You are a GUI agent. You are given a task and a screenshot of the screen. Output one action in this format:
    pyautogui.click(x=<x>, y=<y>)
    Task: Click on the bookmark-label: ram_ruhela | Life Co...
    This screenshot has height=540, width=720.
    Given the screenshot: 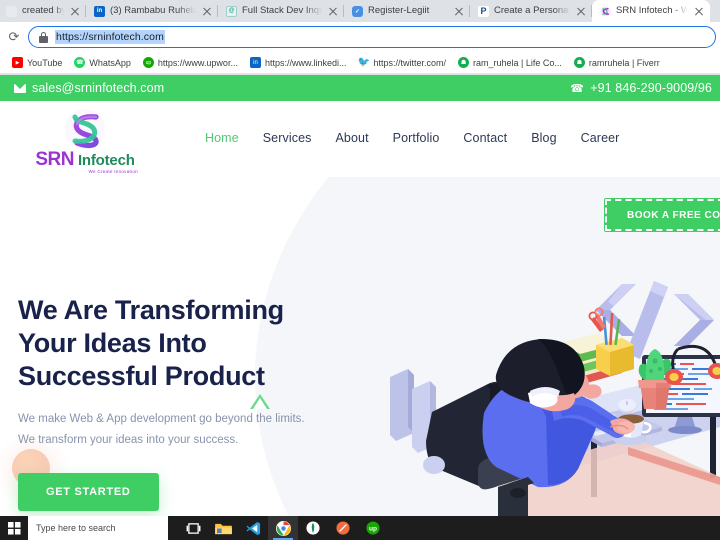 What is the action you would take?
    pyautogui.click(x=517, y=62)
    